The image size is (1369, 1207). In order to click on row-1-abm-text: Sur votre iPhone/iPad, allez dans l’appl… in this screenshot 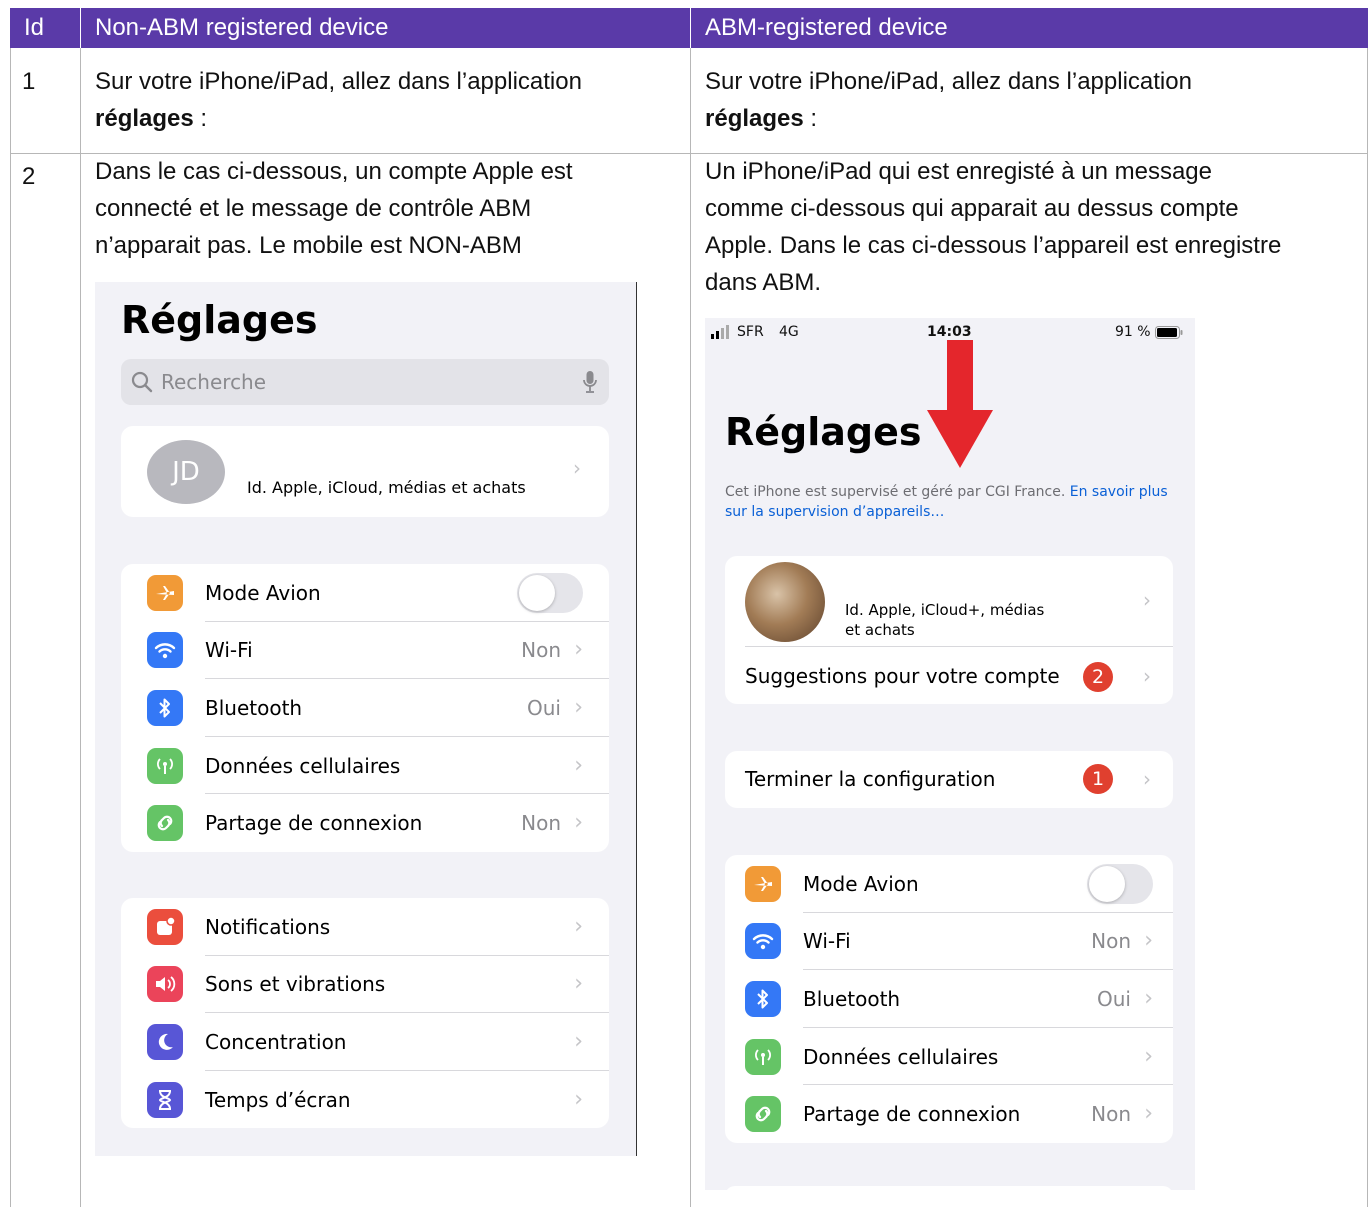, I will do `click(1030, 100)`.